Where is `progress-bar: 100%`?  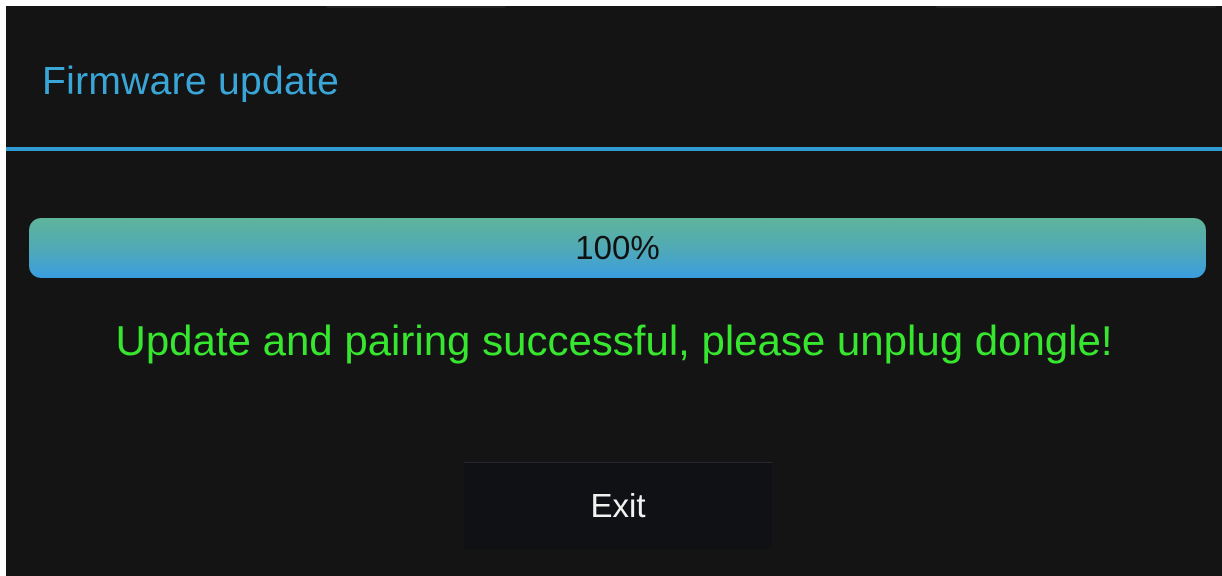 progress-bar: 100% is located at coordinates (617, 248).